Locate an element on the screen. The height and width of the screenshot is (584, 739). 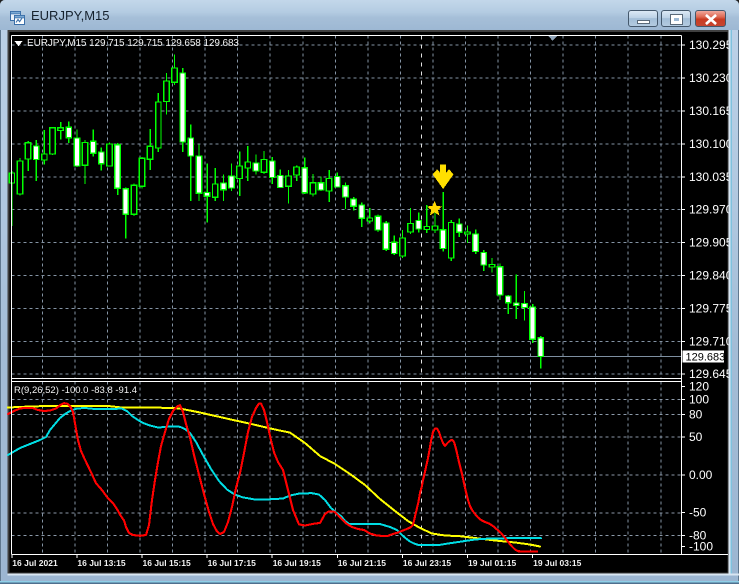
svg-text: 130.035 is located at coordinates (711, 177).